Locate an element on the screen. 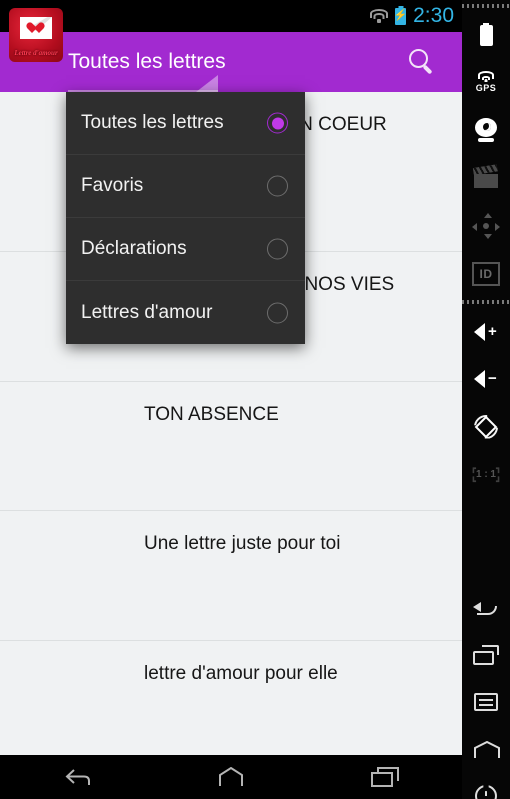 Image resolution: width=510 pixels, height=799 pixels. dropdown-item-toutes-les-lettres: Toutes les lettres is located at coordinates (185, 123).